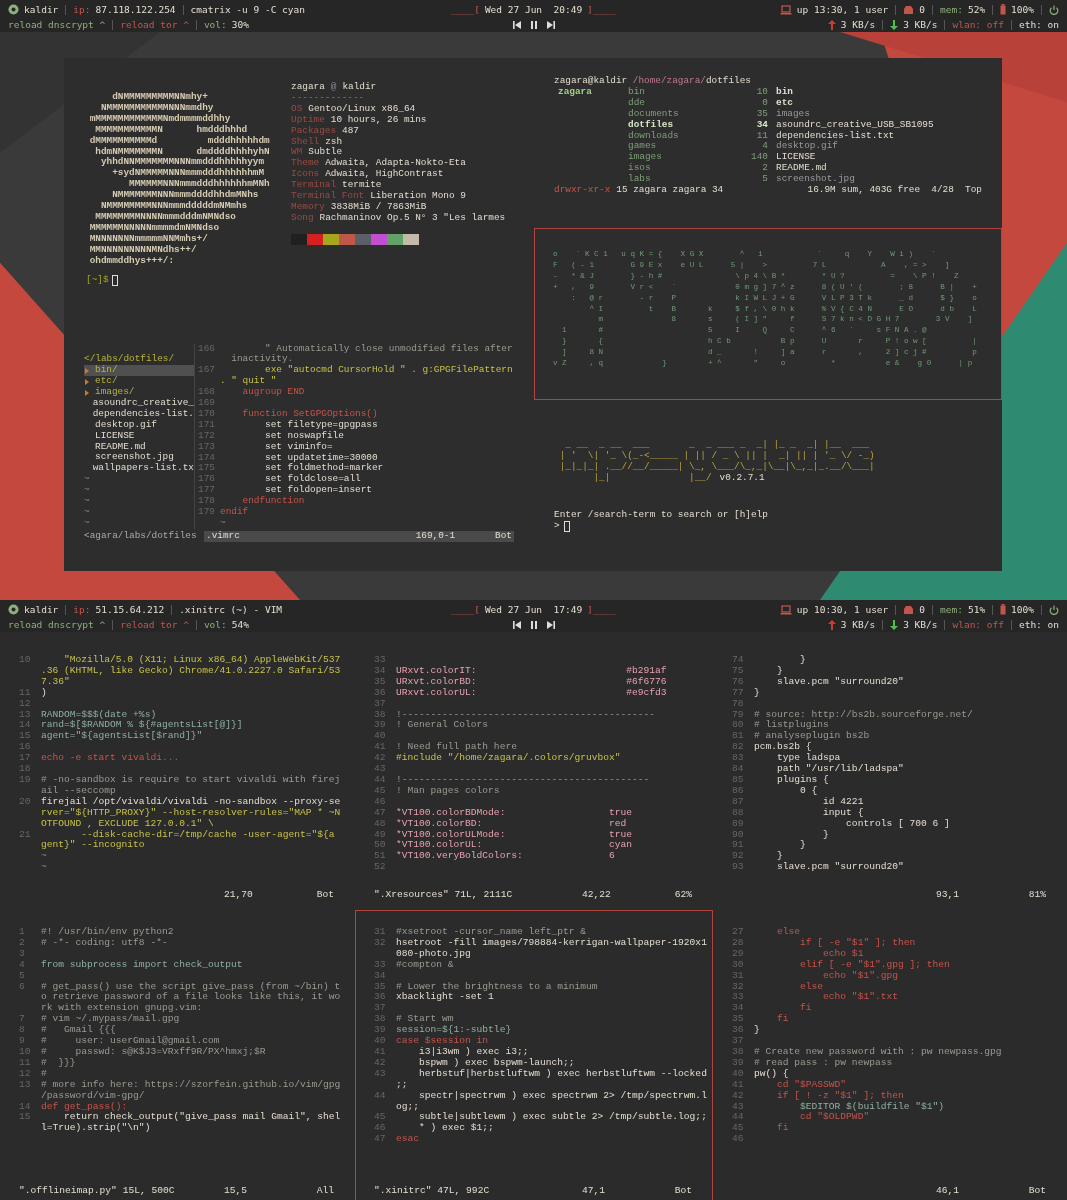 The width and height of the screenshot is (1067, 1200). What do you see at coordinates (465, 9) in the screenshot?
I see `clock-bracket: ____[` at bounding box center [465, 9].